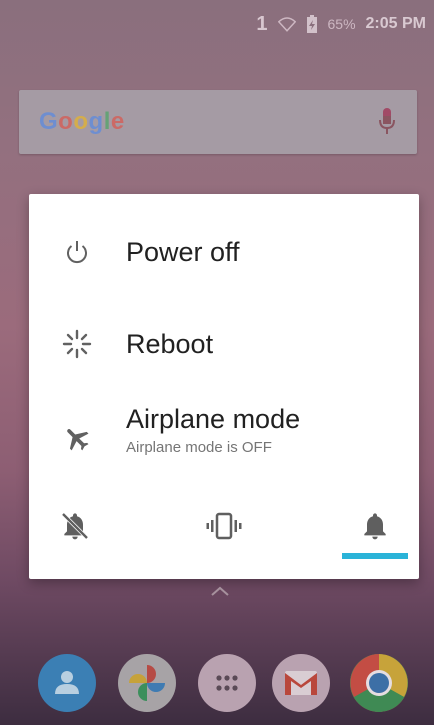 The image size is (434, 725). I want to click on photos-icon, so click(147, 683).